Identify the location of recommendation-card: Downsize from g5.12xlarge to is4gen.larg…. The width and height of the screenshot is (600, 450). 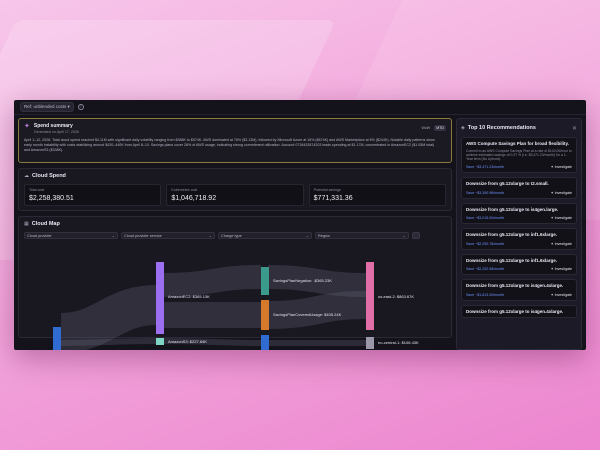
(519, 213).